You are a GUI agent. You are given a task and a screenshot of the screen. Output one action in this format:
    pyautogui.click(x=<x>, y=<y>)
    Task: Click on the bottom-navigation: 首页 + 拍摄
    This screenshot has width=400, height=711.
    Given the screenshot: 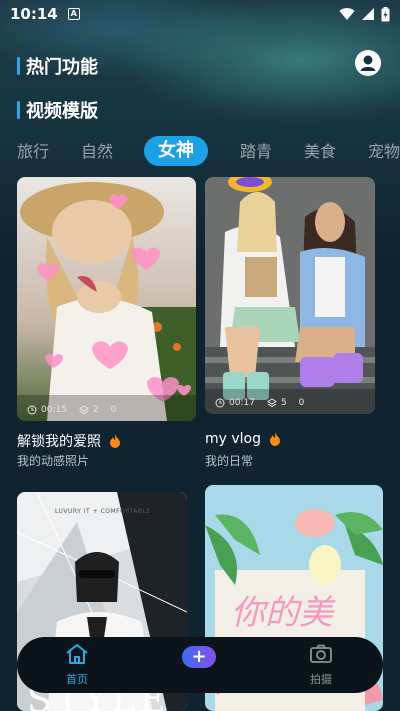 What is the action you would take?
    pyautogui.click(x=200, y=665)
    